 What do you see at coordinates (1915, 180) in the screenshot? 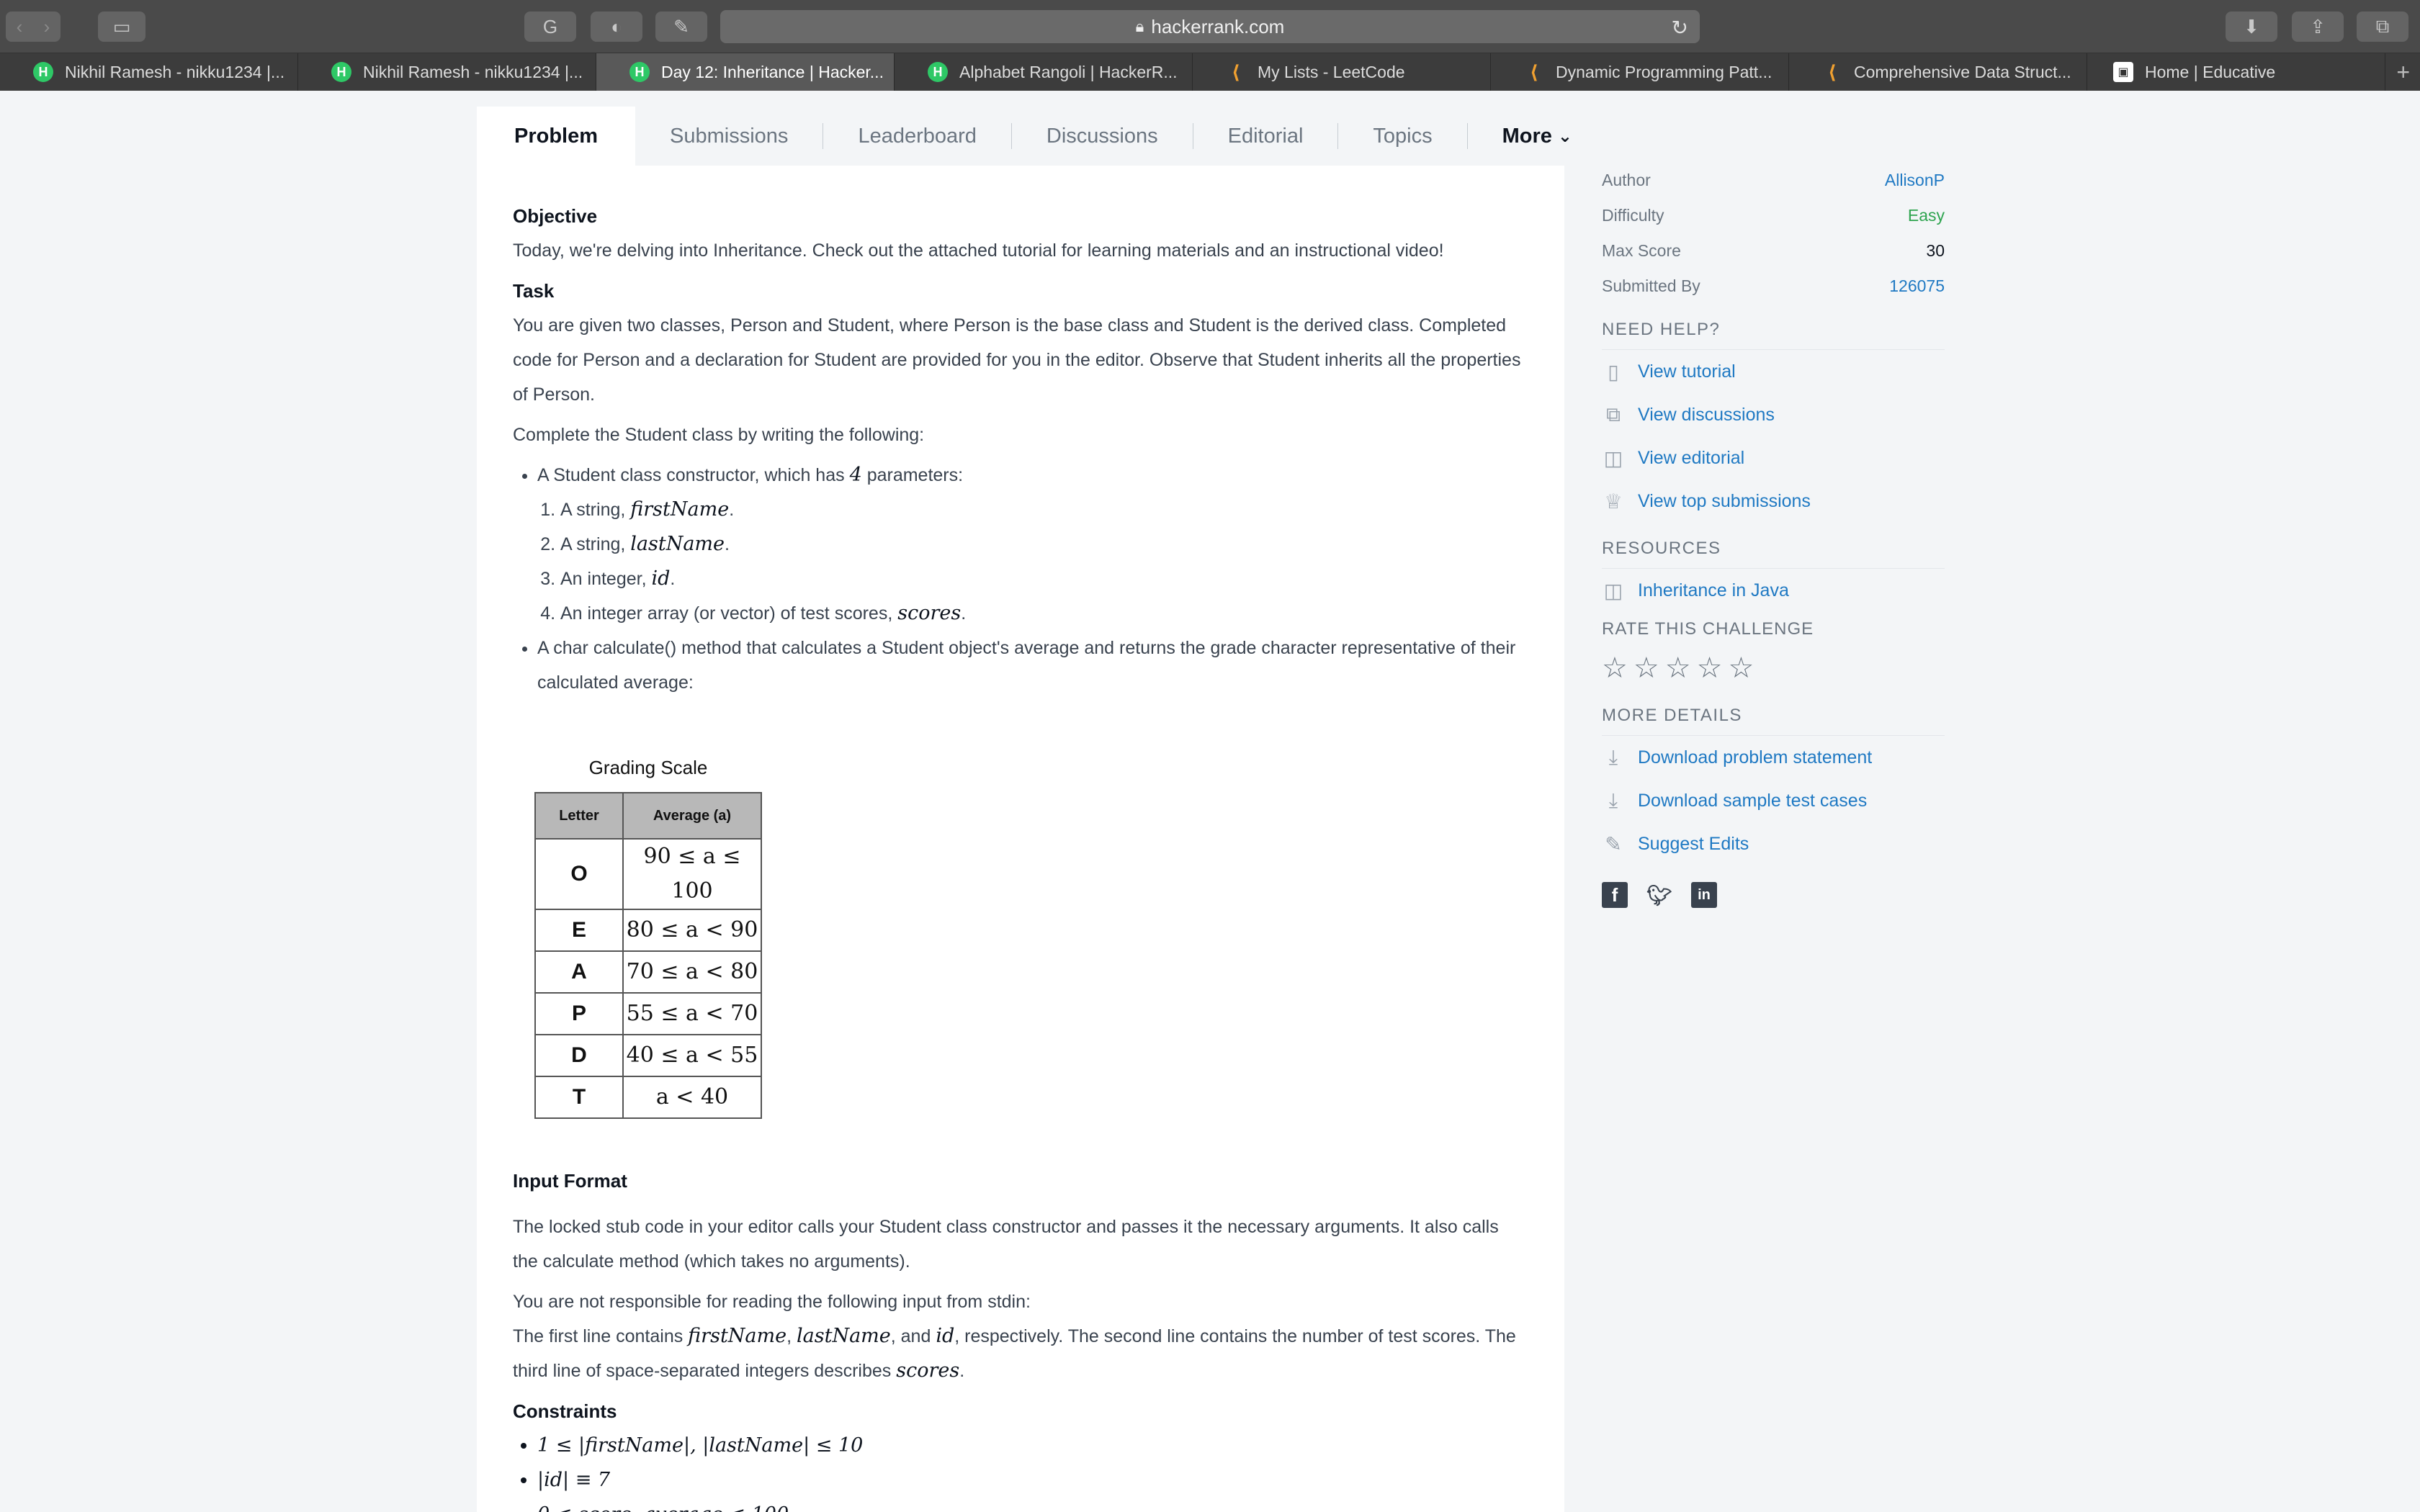
I see `author-link: AllisonP` at bounding box center [1915, 180].